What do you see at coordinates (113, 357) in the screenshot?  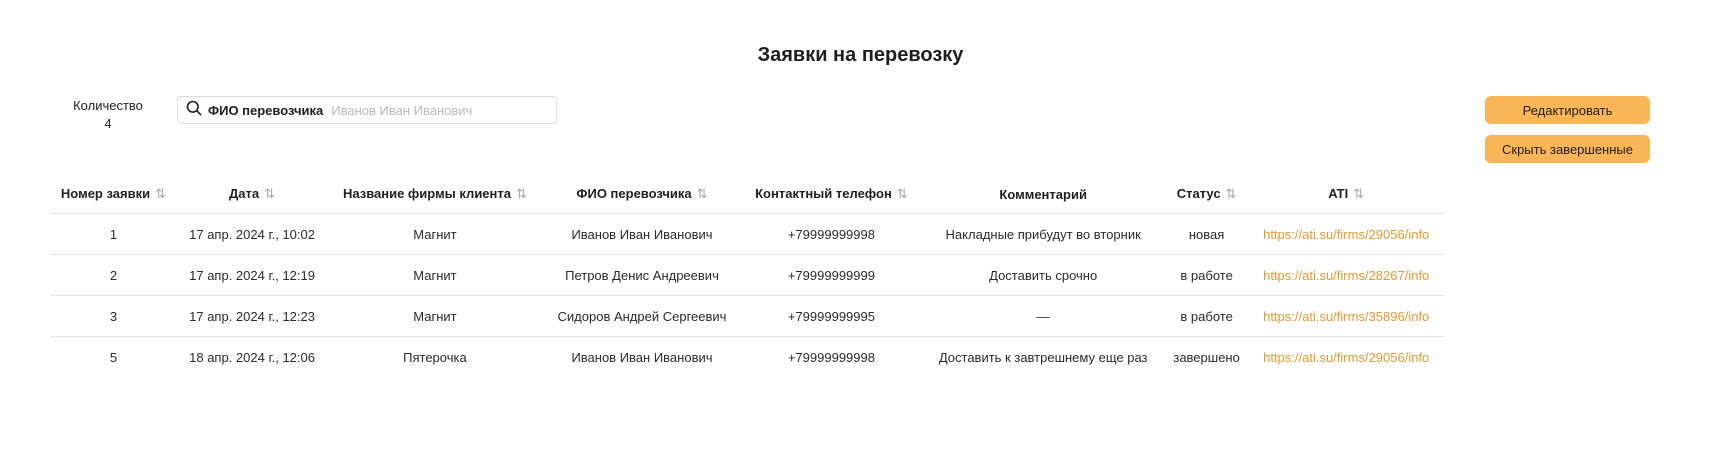 I see `cell-number: 5` at bounding box center [113, 357].